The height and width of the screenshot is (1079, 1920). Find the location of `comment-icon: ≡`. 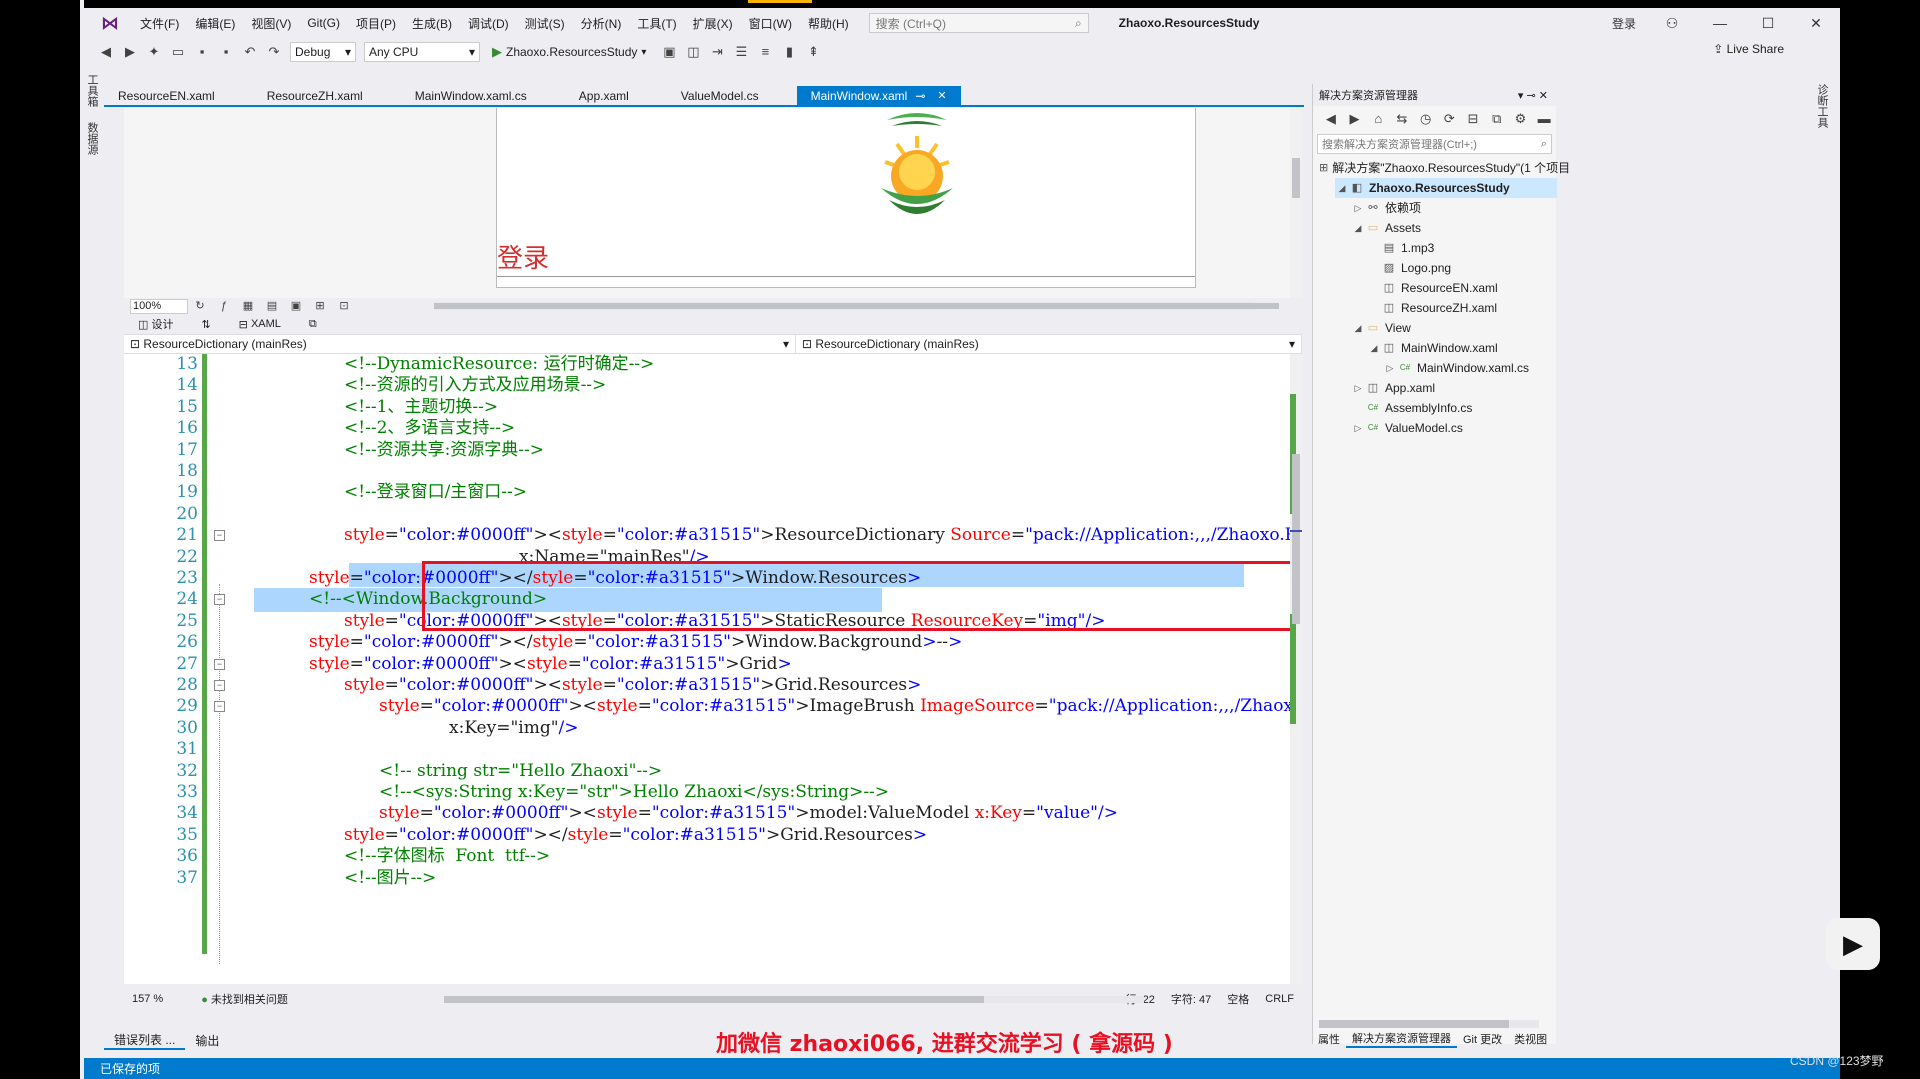

comment-icon: ≡ is located at coordinates (765, 52).